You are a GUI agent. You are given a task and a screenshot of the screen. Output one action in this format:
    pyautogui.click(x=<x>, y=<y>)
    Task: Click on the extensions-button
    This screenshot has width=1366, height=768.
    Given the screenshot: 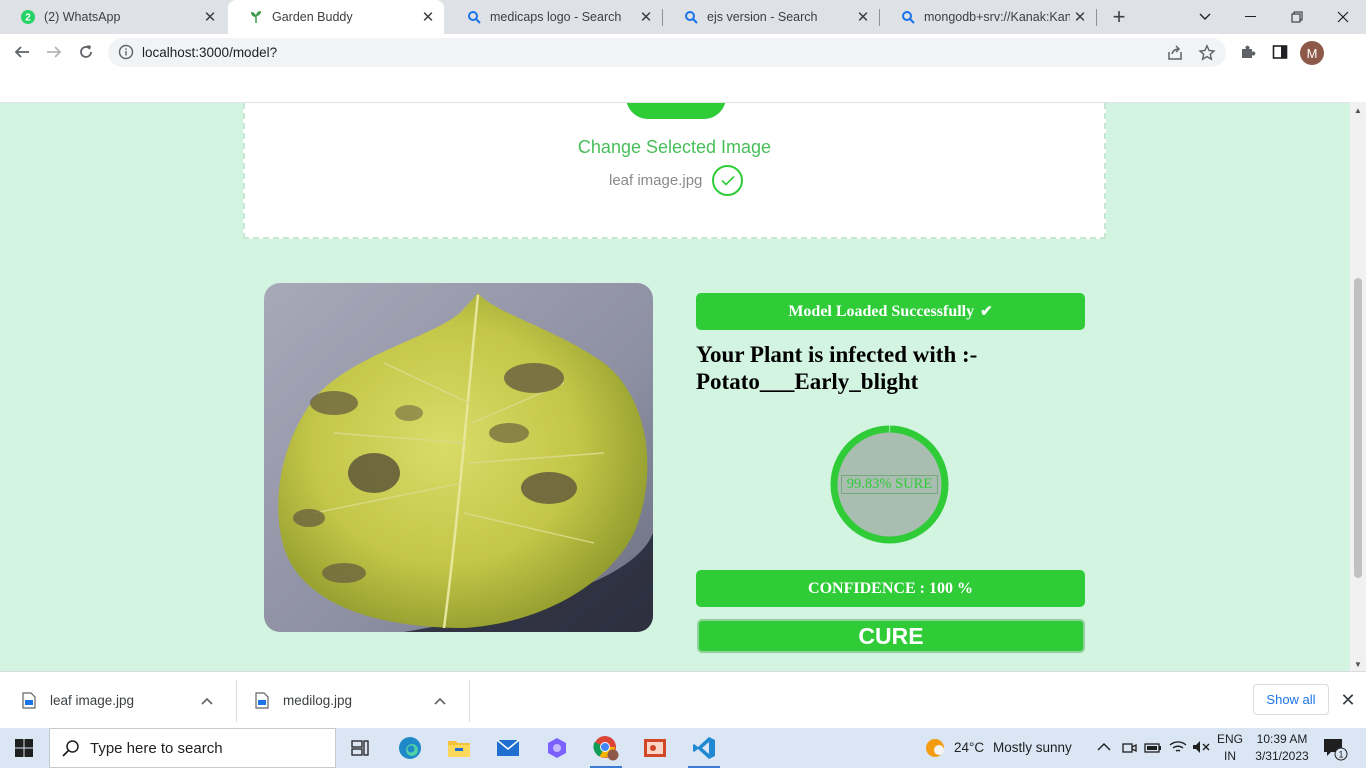 What is the action you would take?
    pyautogui.click(x=1248, y=52)
    